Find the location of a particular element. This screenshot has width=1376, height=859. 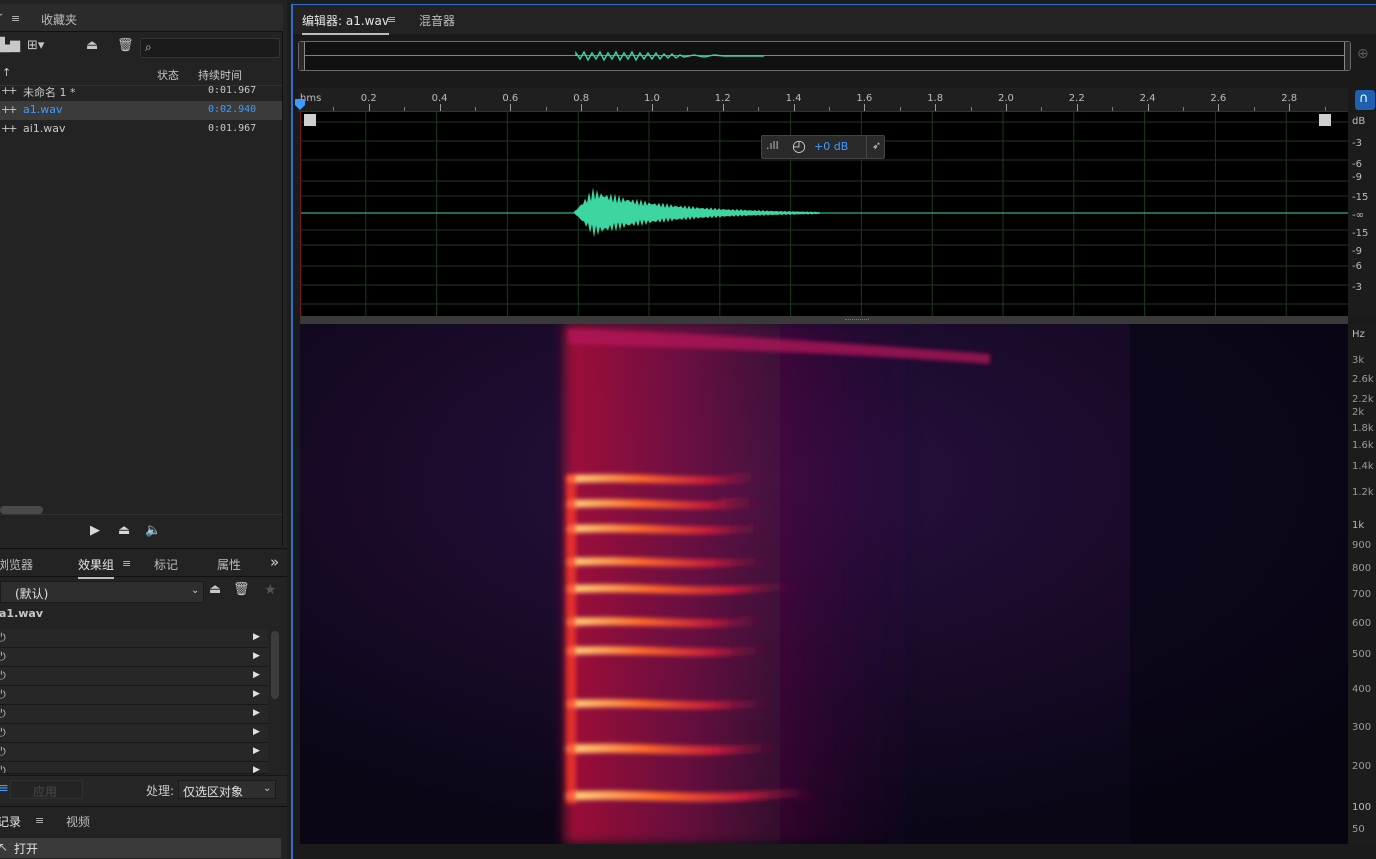

tab-history: 记录 is located at coordinates (10, 821).